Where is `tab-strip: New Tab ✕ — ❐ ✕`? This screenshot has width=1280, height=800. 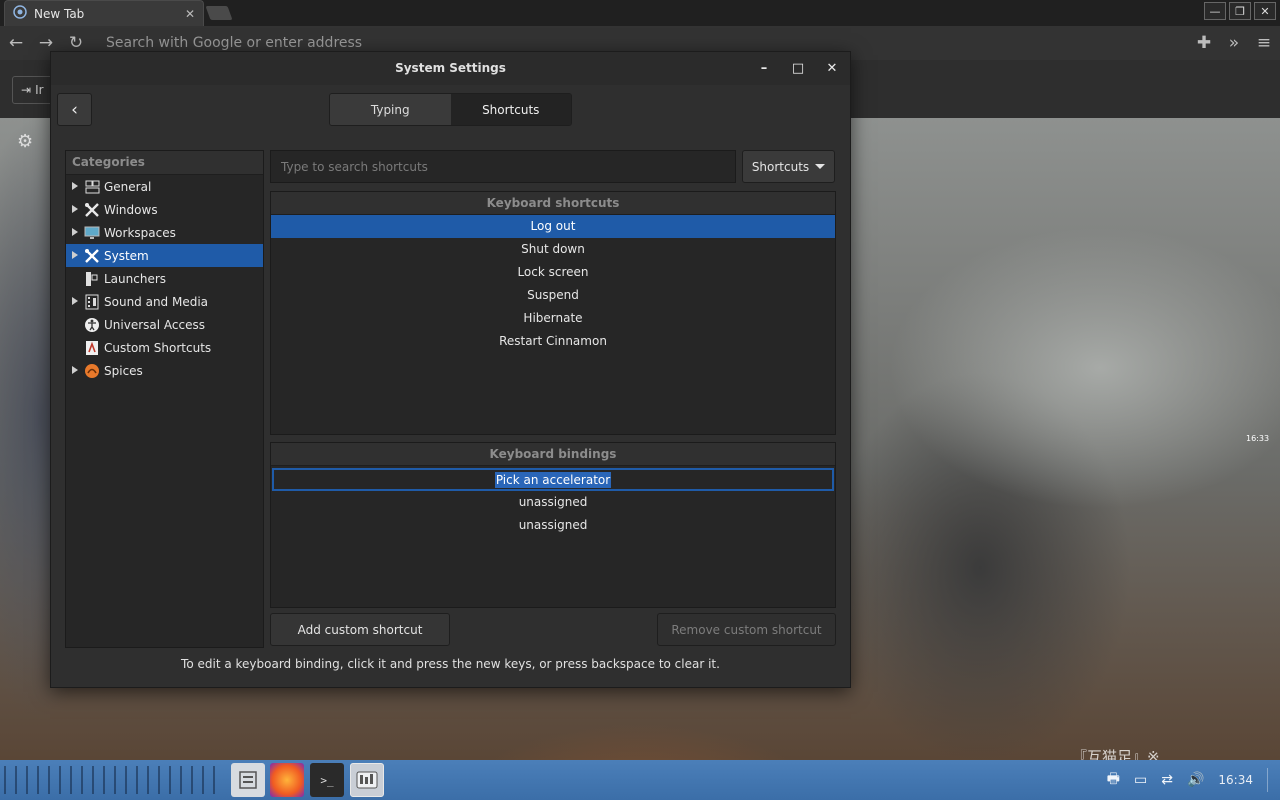
tab-strip: New Tab ✕ — ❐ ✕ is located at coordinates (640, 13).